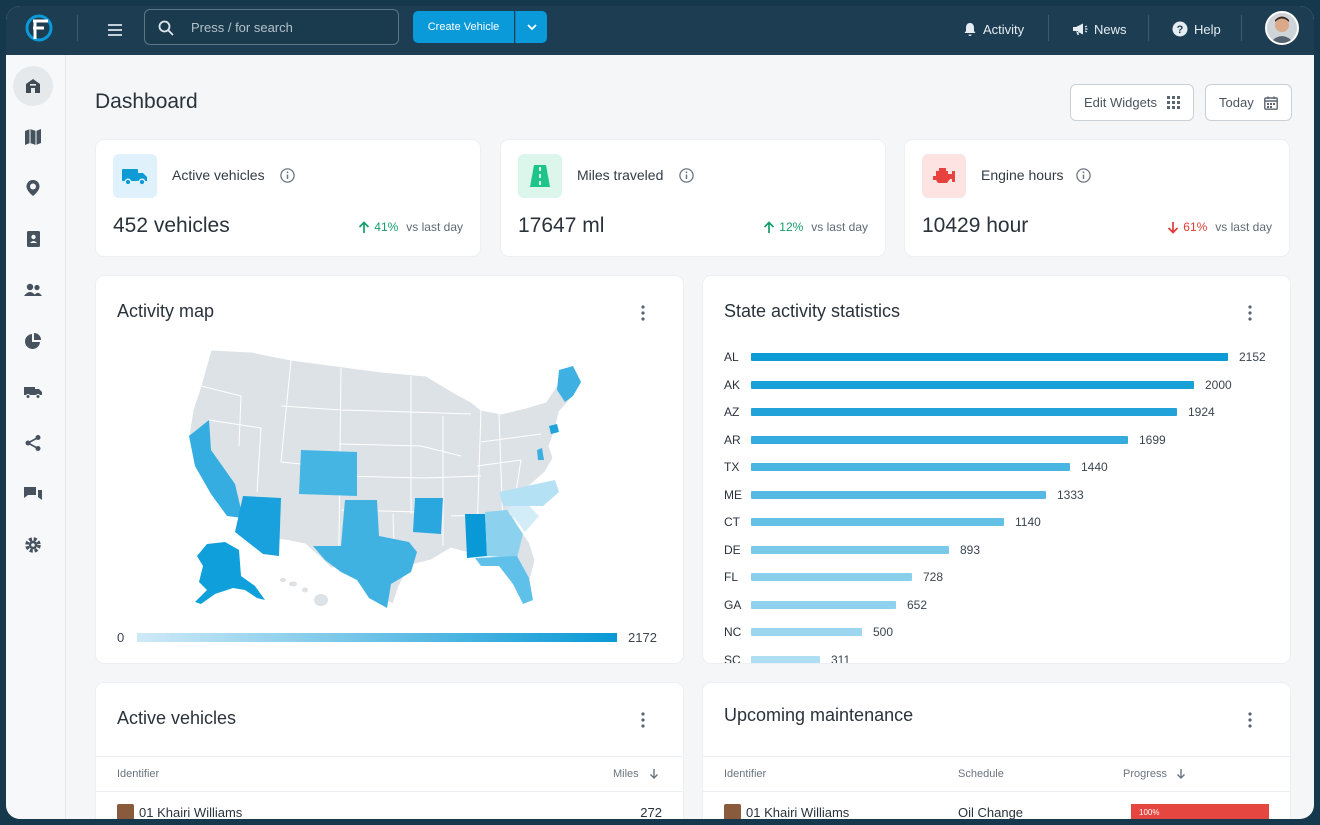 Image resolution: width=1320 pixels, height=825 pixels. What do you see at coordinates (1145, 774) in the screenshot?
I see `column-header-progress: Progress` at bounding box center [1145, 774].